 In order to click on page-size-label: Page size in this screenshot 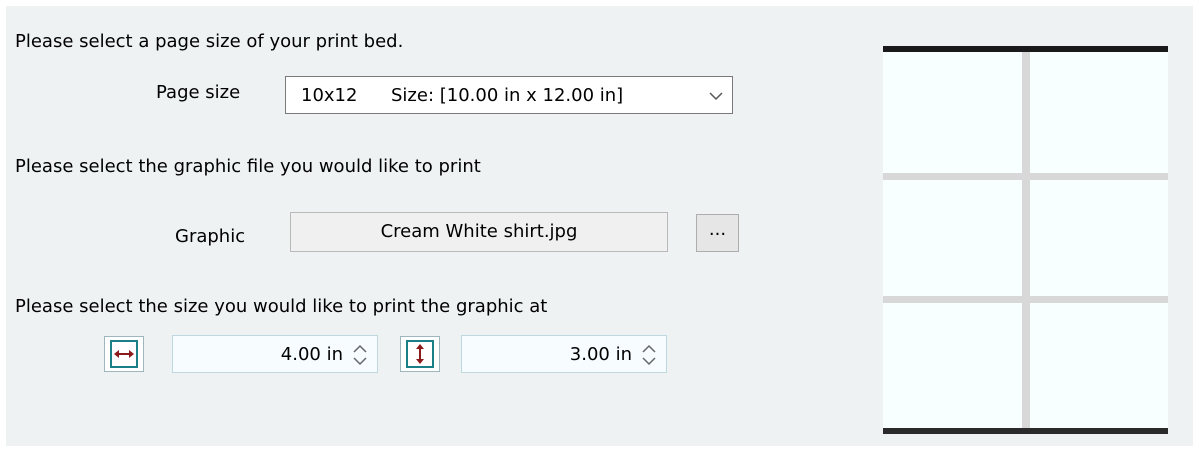, I will do `click(198, 92)`.